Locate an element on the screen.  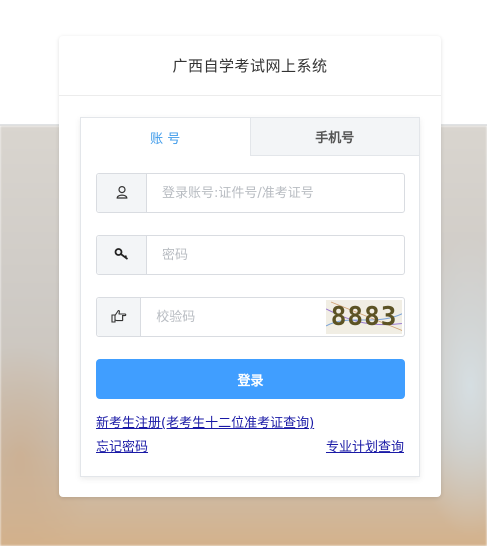
key-icon is located at coordinates (122, 255).